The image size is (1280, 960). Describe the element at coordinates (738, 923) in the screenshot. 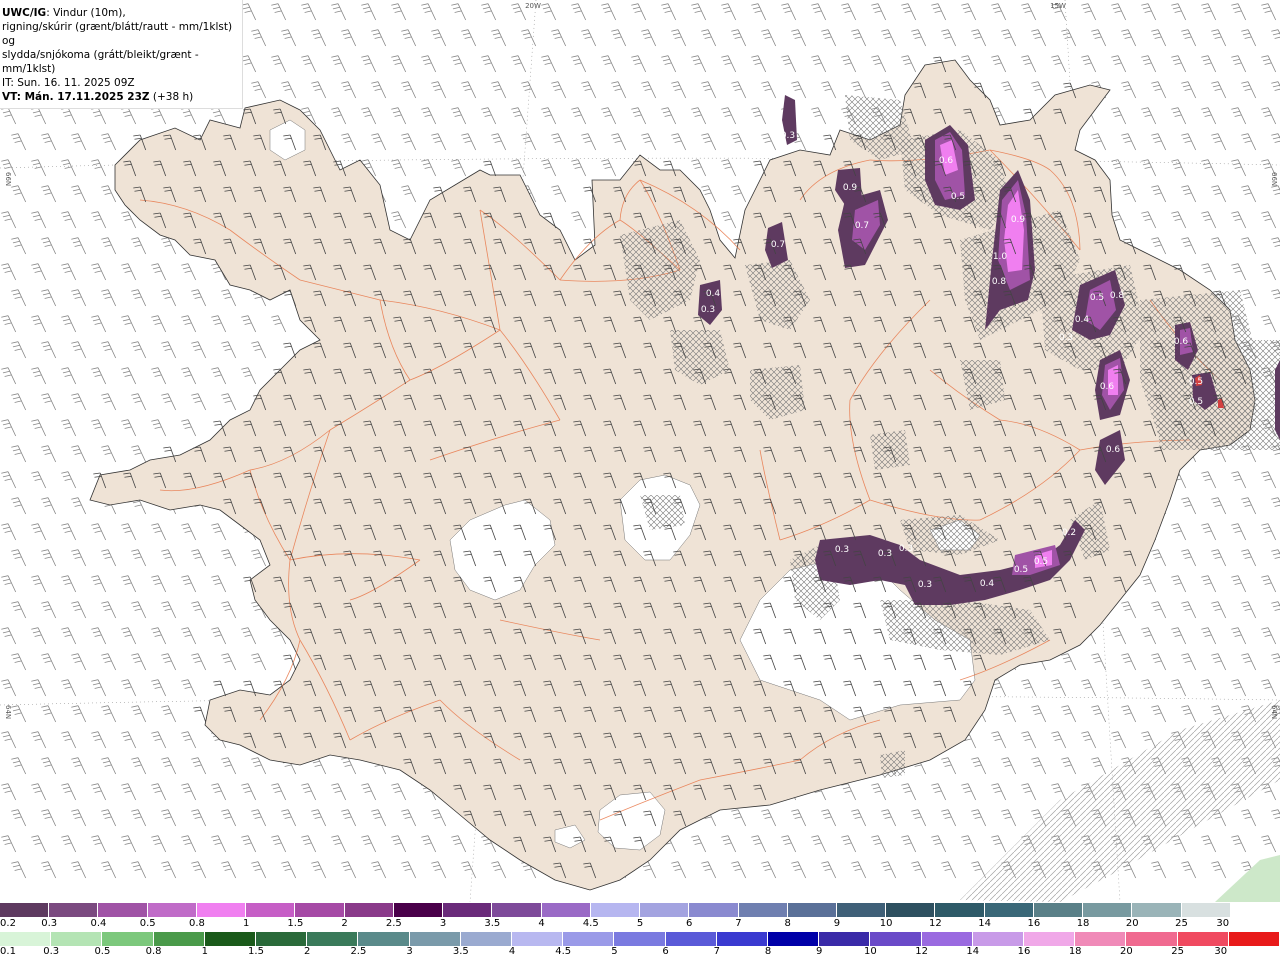

I see `legend-top-label: 7` at that location.